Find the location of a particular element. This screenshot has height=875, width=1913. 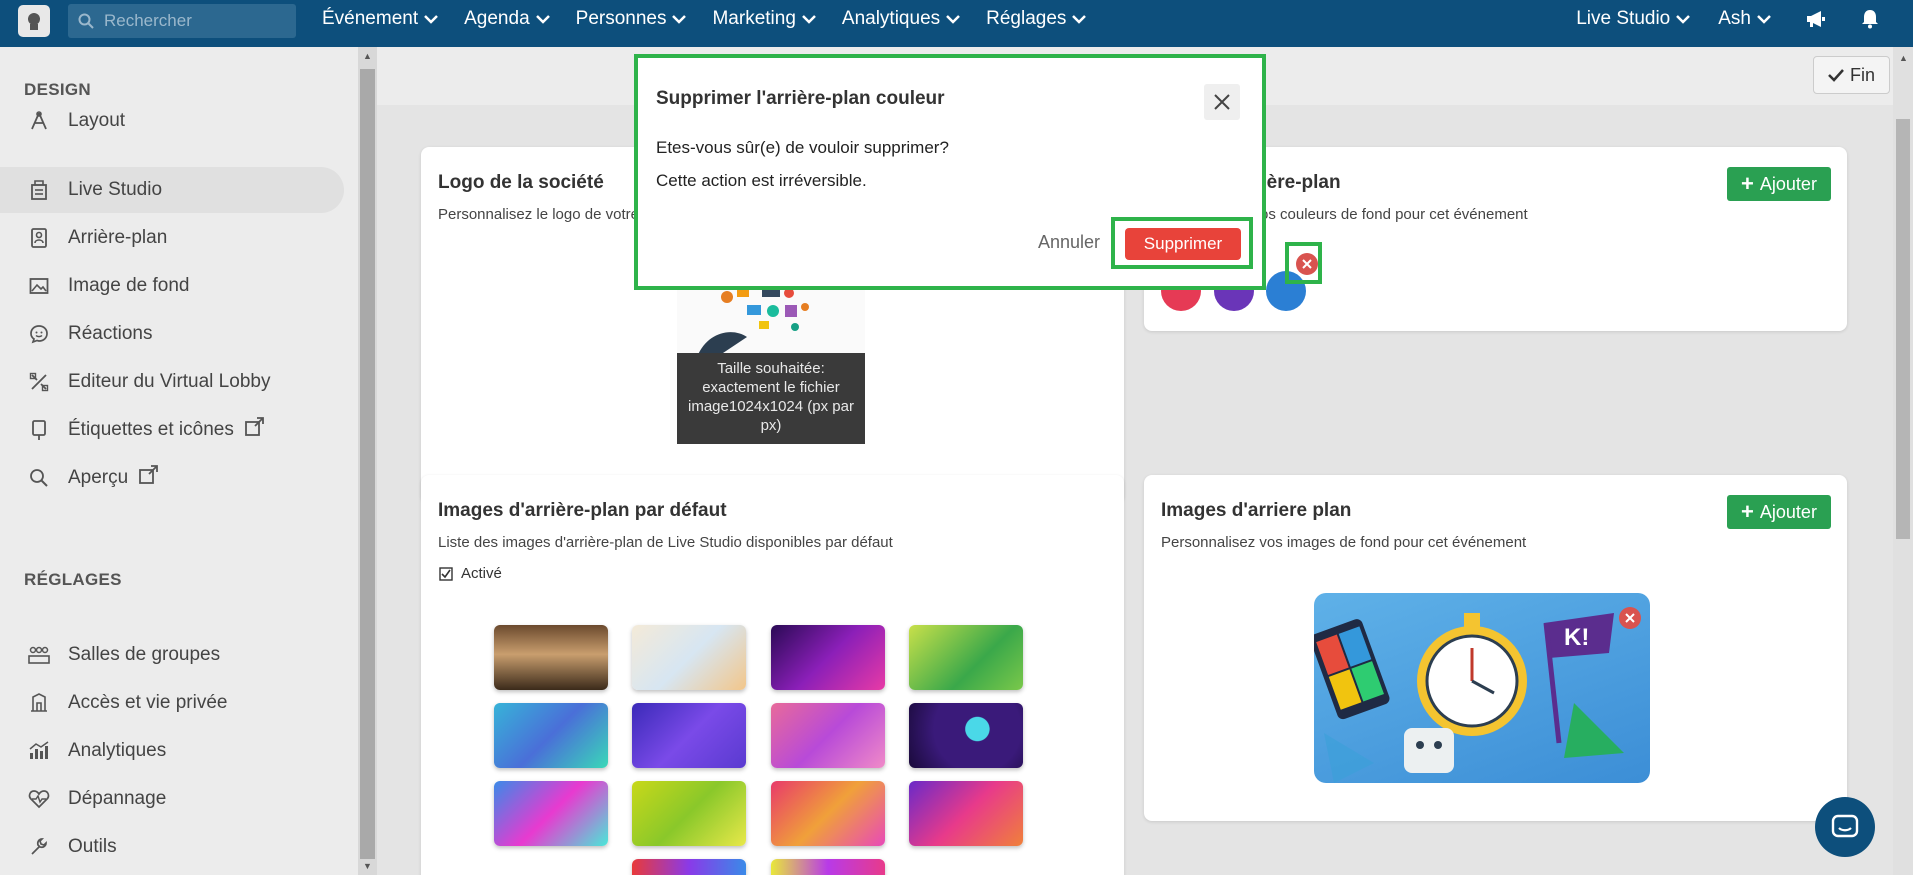

custom-bg-image: K! is located at coordinates (1482, 688).